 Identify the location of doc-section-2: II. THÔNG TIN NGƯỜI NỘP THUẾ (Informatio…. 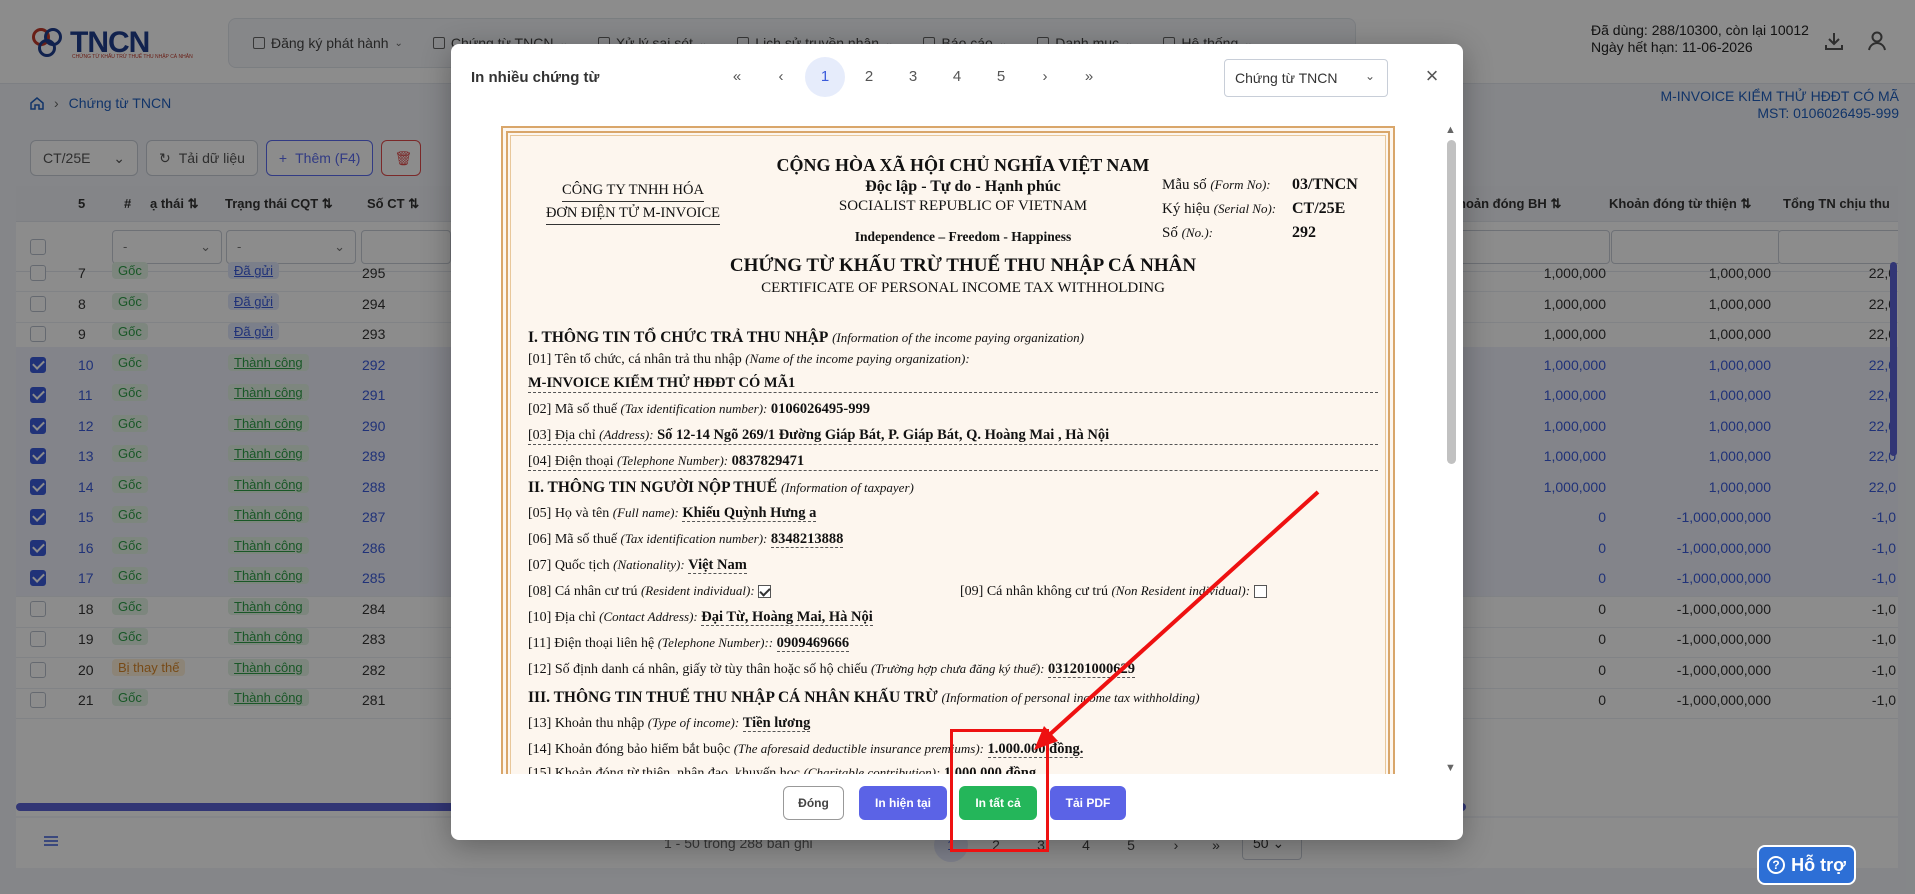
(721, 487).